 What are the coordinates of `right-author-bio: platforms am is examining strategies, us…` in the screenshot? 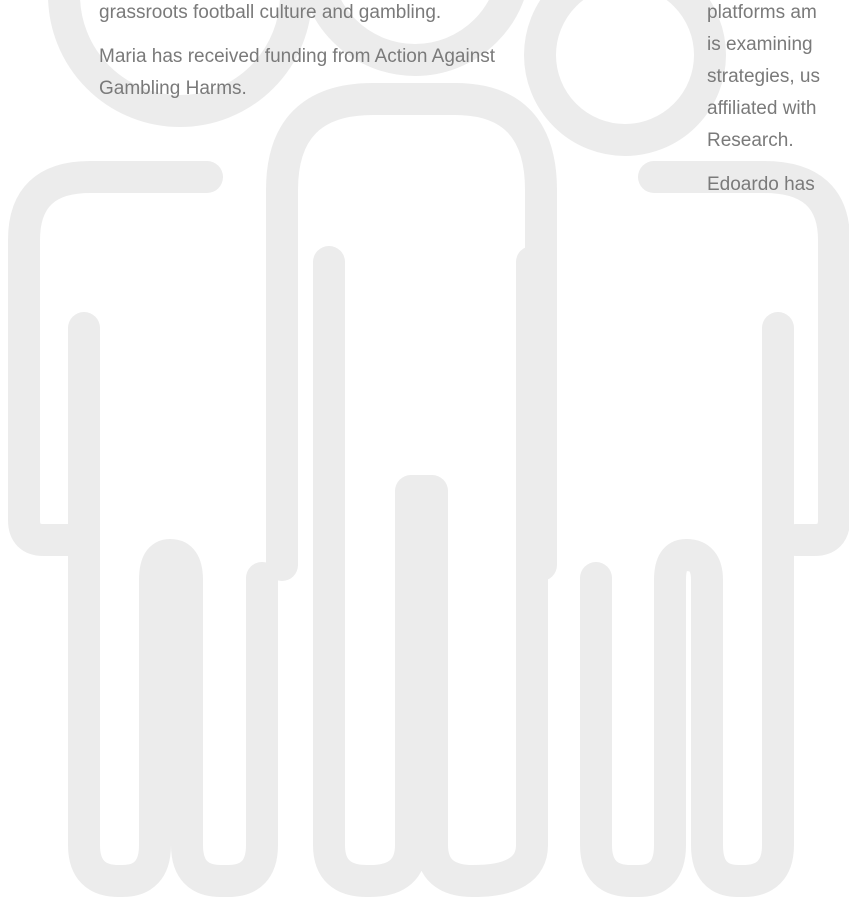 It's located at (763, 100).